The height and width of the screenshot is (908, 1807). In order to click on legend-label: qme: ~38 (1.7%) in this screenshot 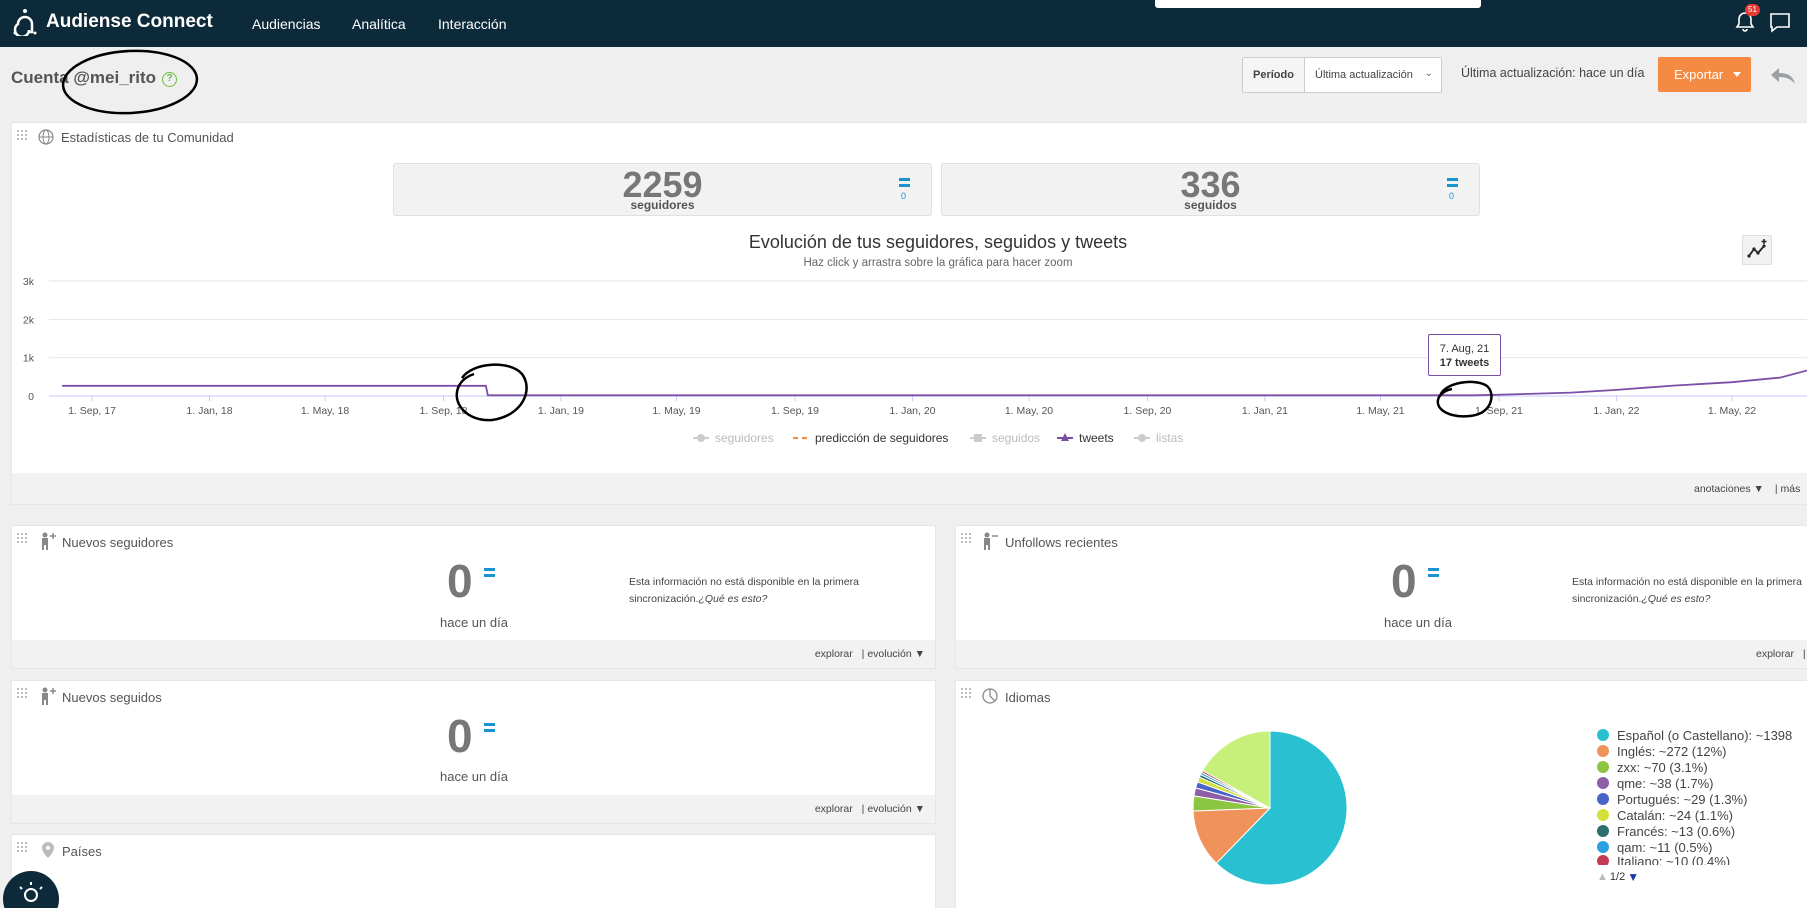, I will do `click(1665, 783)`.